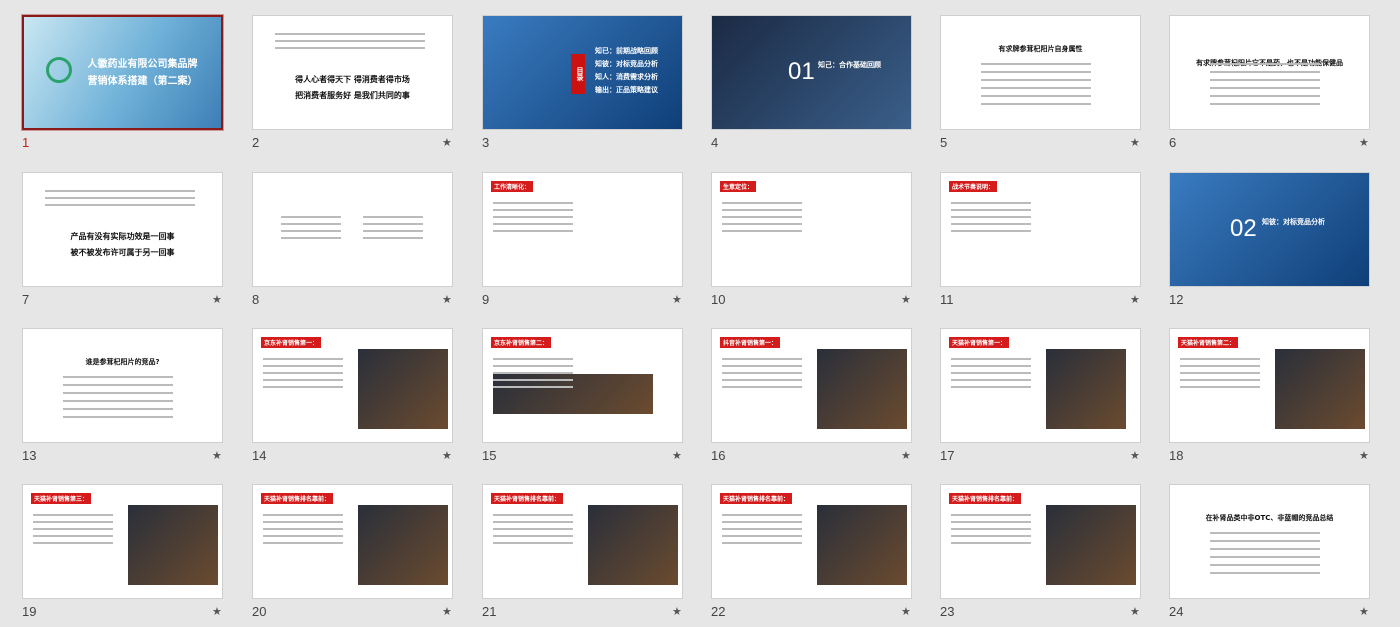 The width and height of the screenshot is (1400, 627). What do you see at coordinates (486, 299) in the screenshot?
I see `slide-number: 9` at bounding box center [486, 299].